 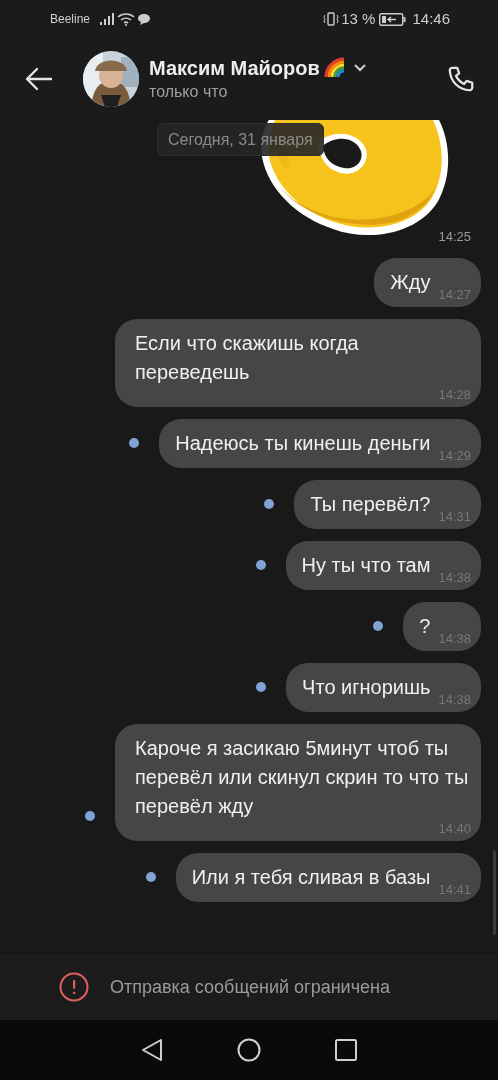 I want to click on chevron-down-icon, so click(x=359, y=68).